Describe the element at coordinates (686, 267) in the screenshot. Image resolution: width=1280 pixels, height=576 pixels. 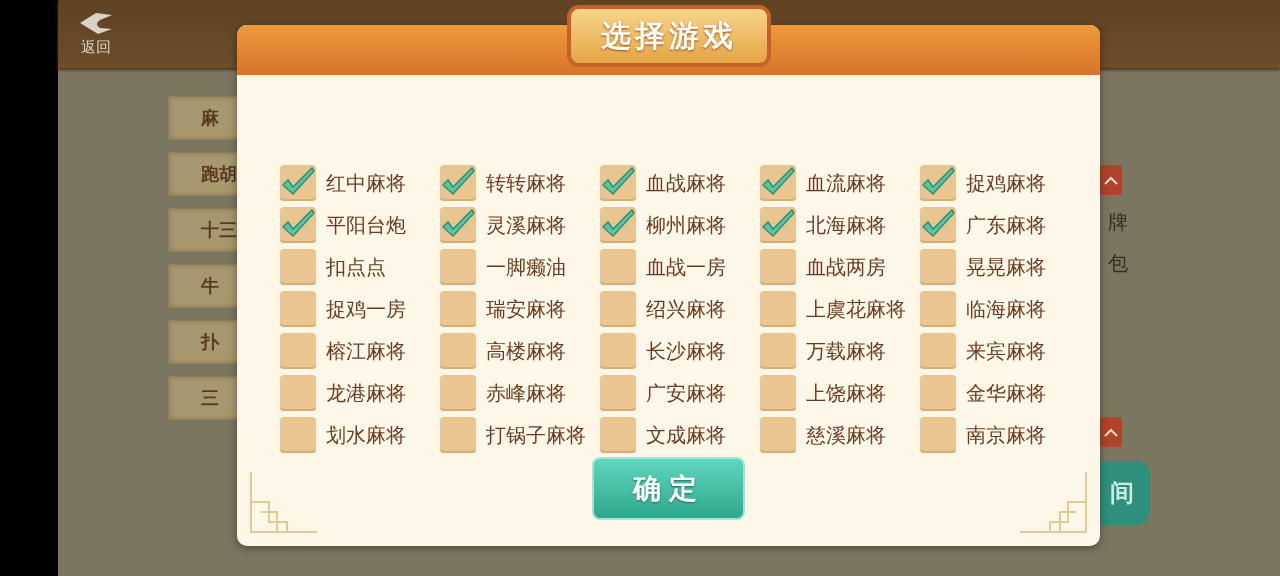
I see `game-label: 血战一房` at that location.